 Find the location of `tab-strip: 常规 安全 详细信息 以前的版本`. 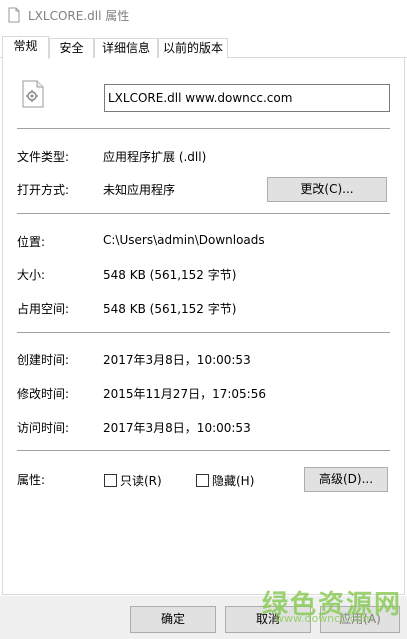

tab-strip: 常规 安全 详细信息 以前的版本 is located at coordinates (203, 47).